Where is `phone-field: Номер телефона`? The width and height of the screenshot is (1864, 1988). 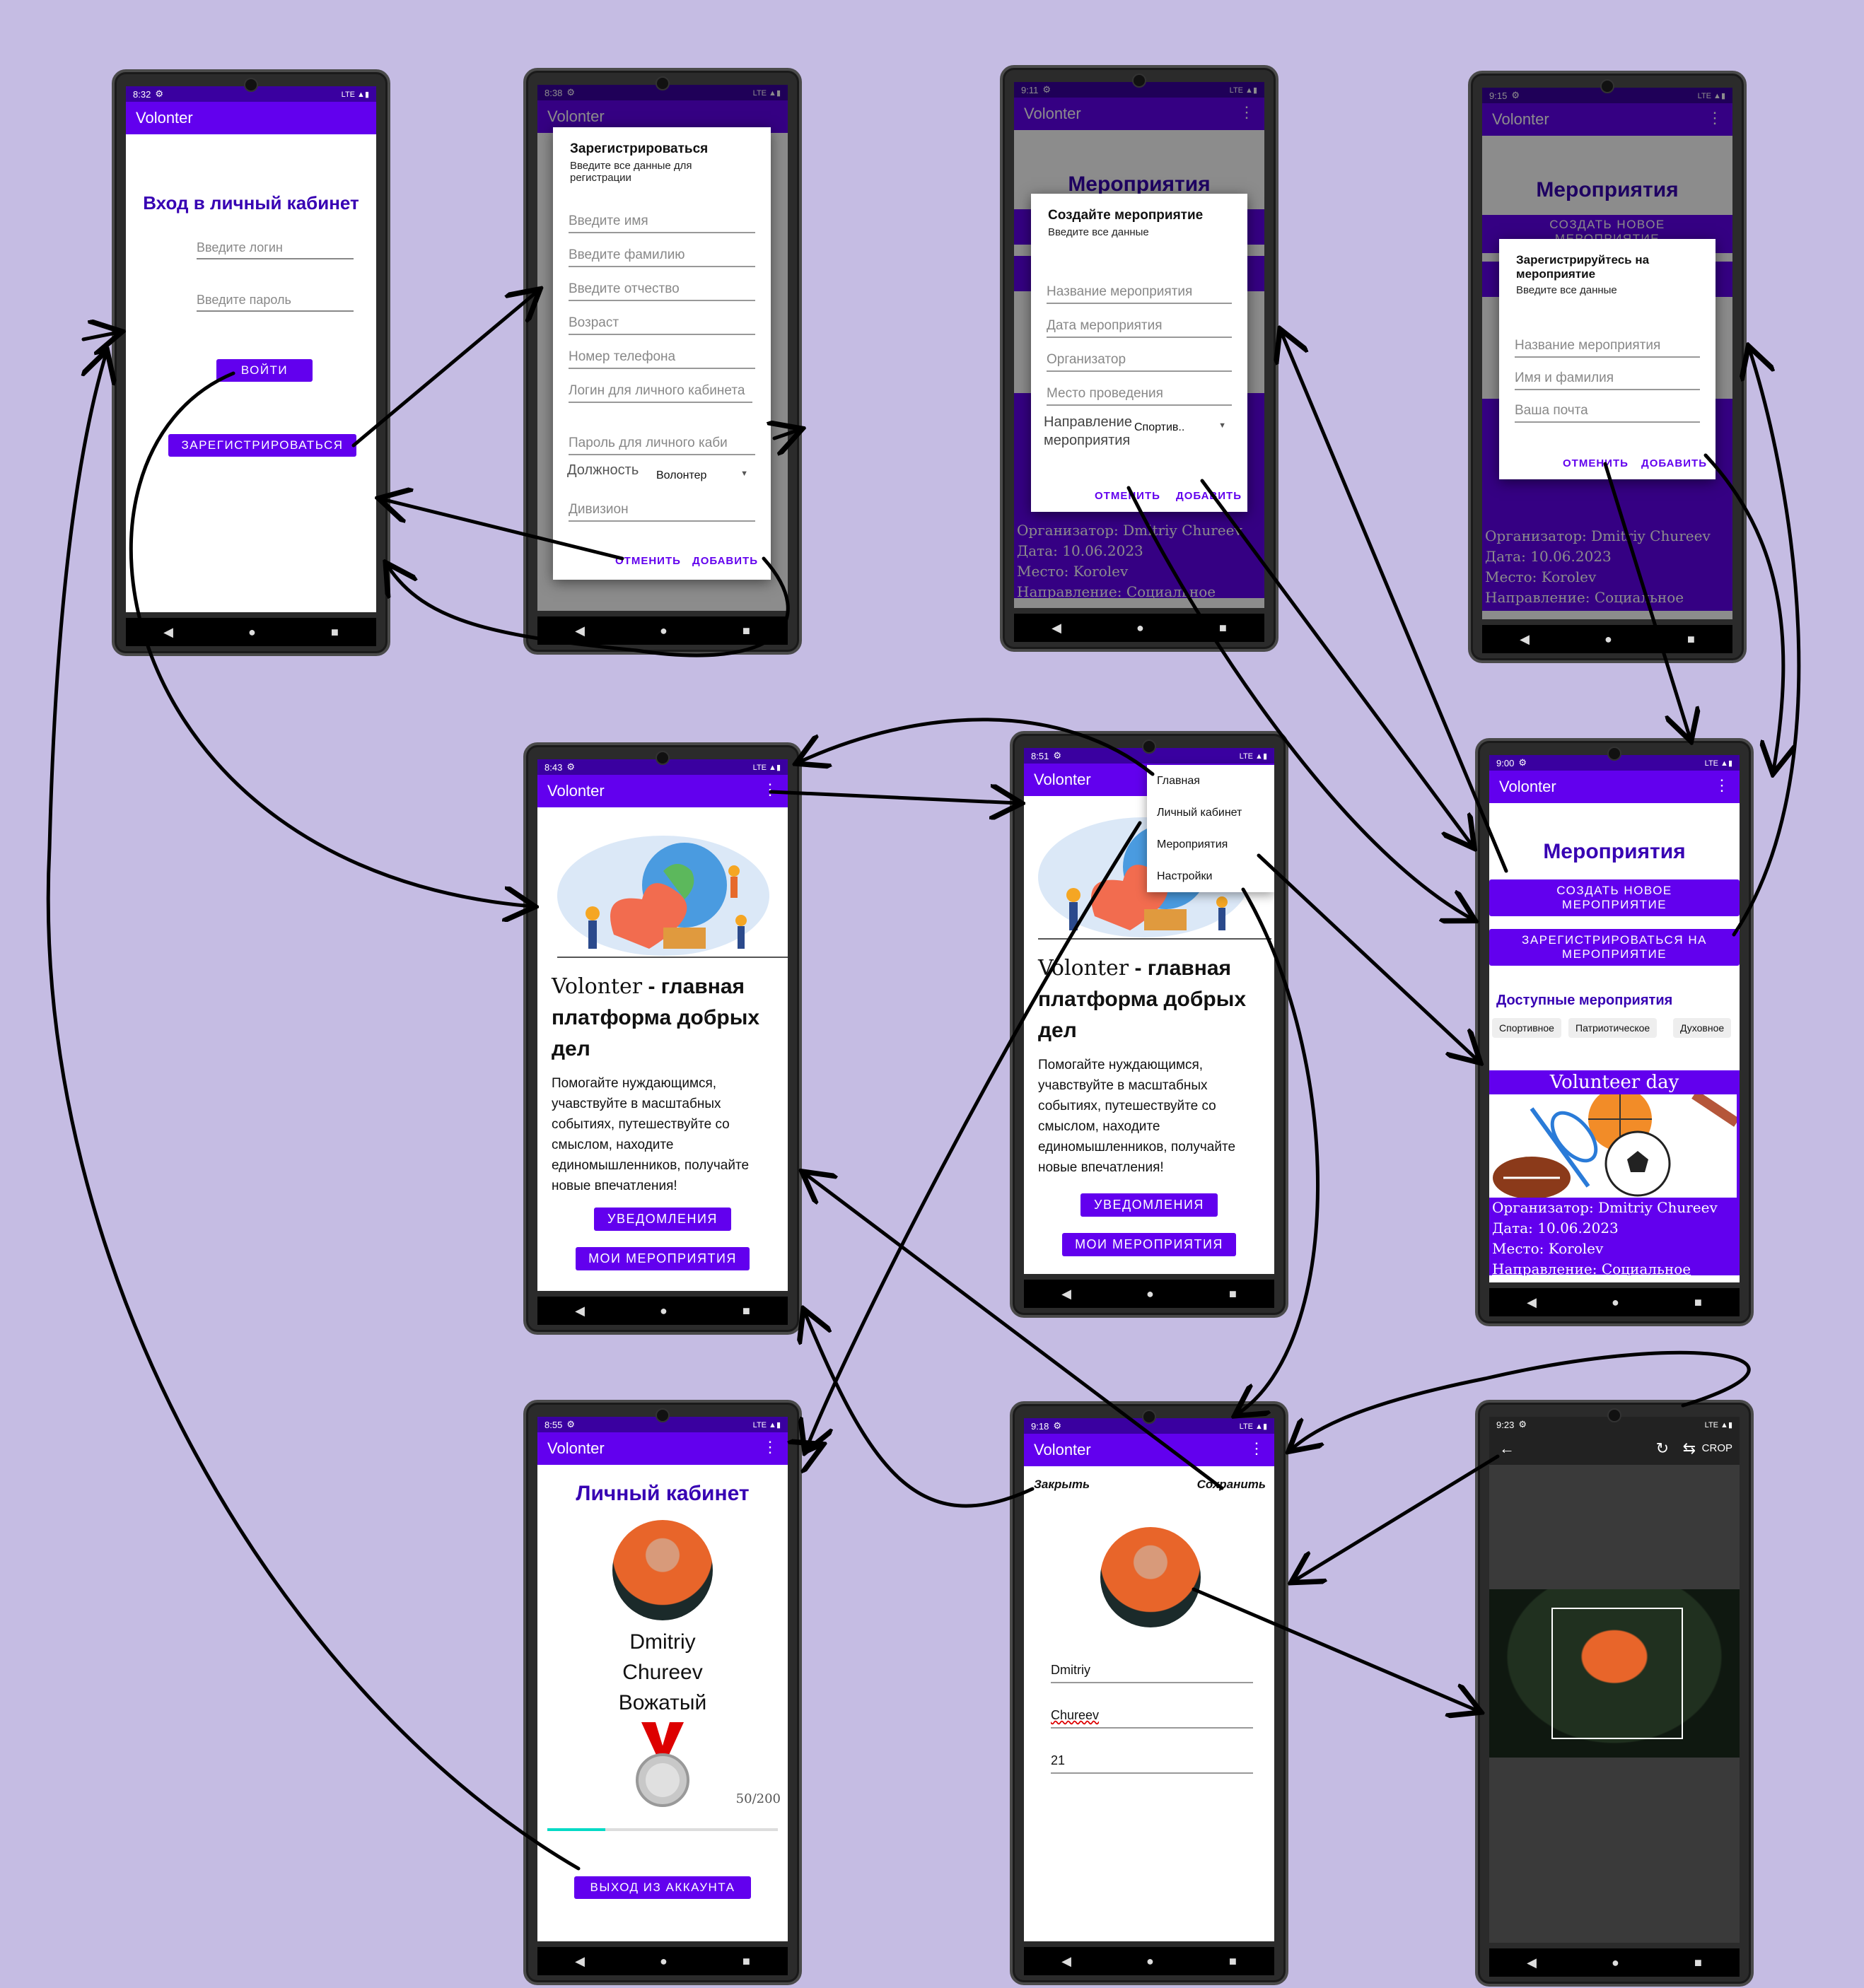 phone-field: Номер телефона is located at coordinates (662, 359).